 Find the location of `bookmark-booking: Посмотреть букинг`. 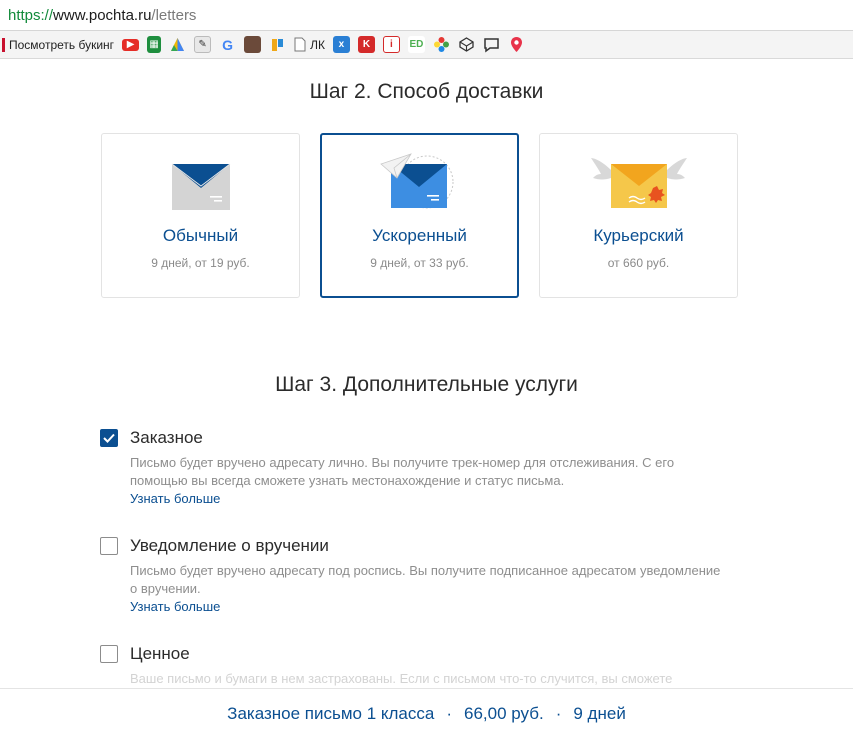

bookmark-booking: Посмотреть букинг is located at coordinates (58, 45).